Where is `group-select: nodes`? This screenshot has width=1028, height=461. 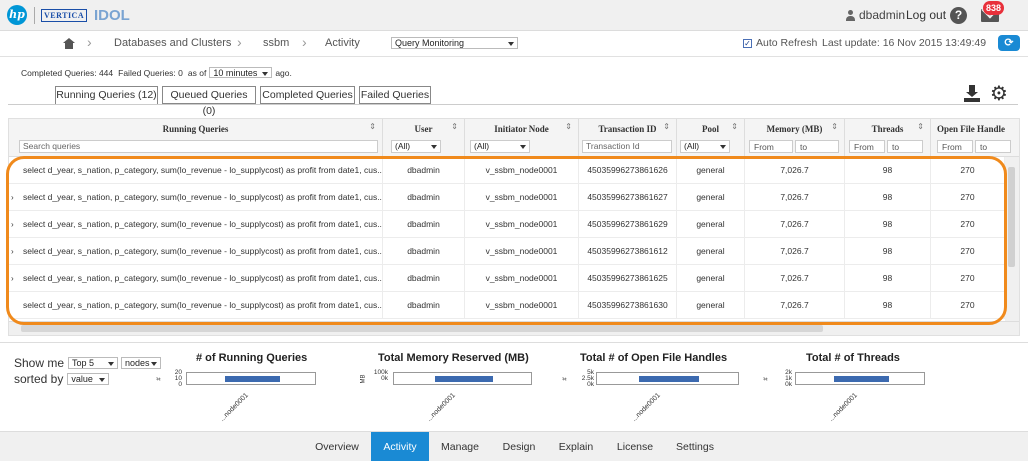
group-select: nodes is located at coordinates (141, 363).